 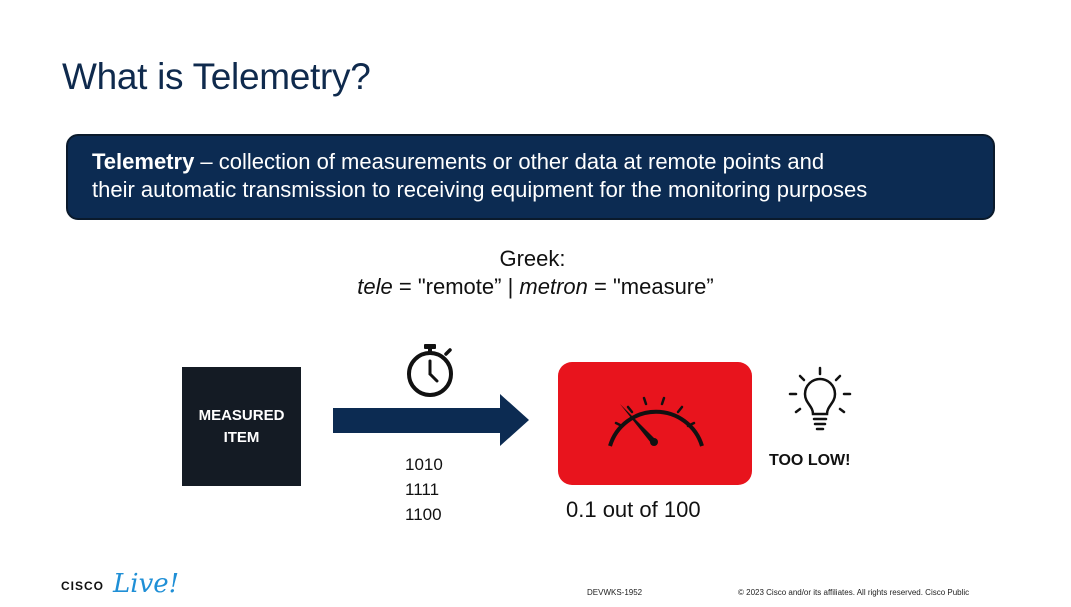 I want to click on tele-meaning: = "remote” |, so click(x=456, y=286).